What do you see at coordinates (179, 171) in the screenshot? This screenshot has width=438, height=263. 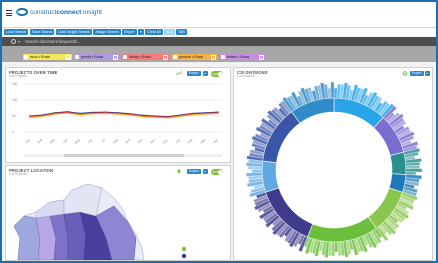 I see `map-pin-icon` at bounding box center [179, 171].